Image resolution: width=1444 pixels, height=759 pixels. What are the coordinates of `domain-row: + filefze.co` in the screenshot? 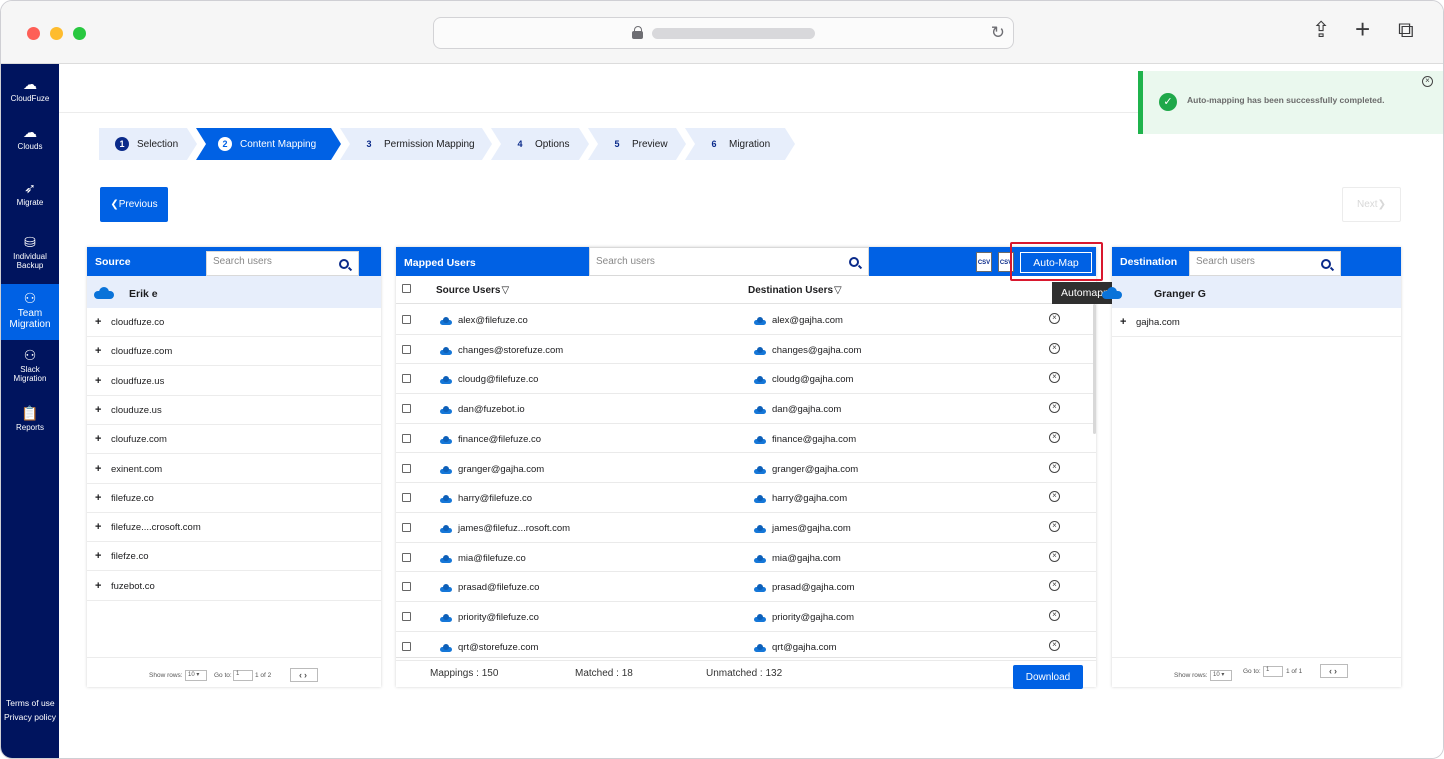 It's located at (234, 557).